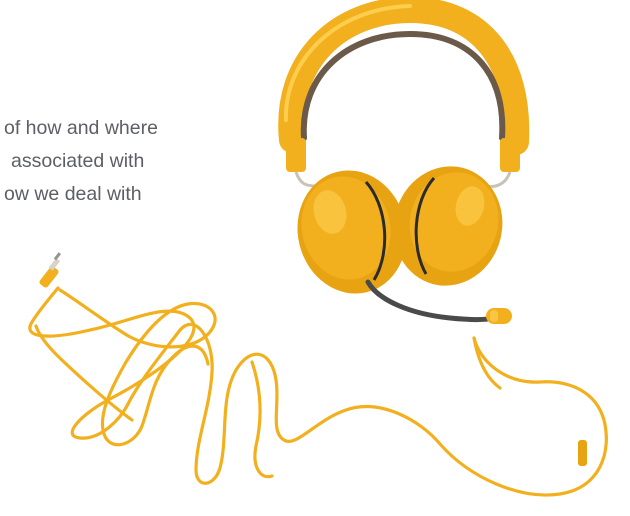  What do you see at coordinates (582, 453) in the screenshot?
I see `cable-clip` at bounding box center [582, 453].